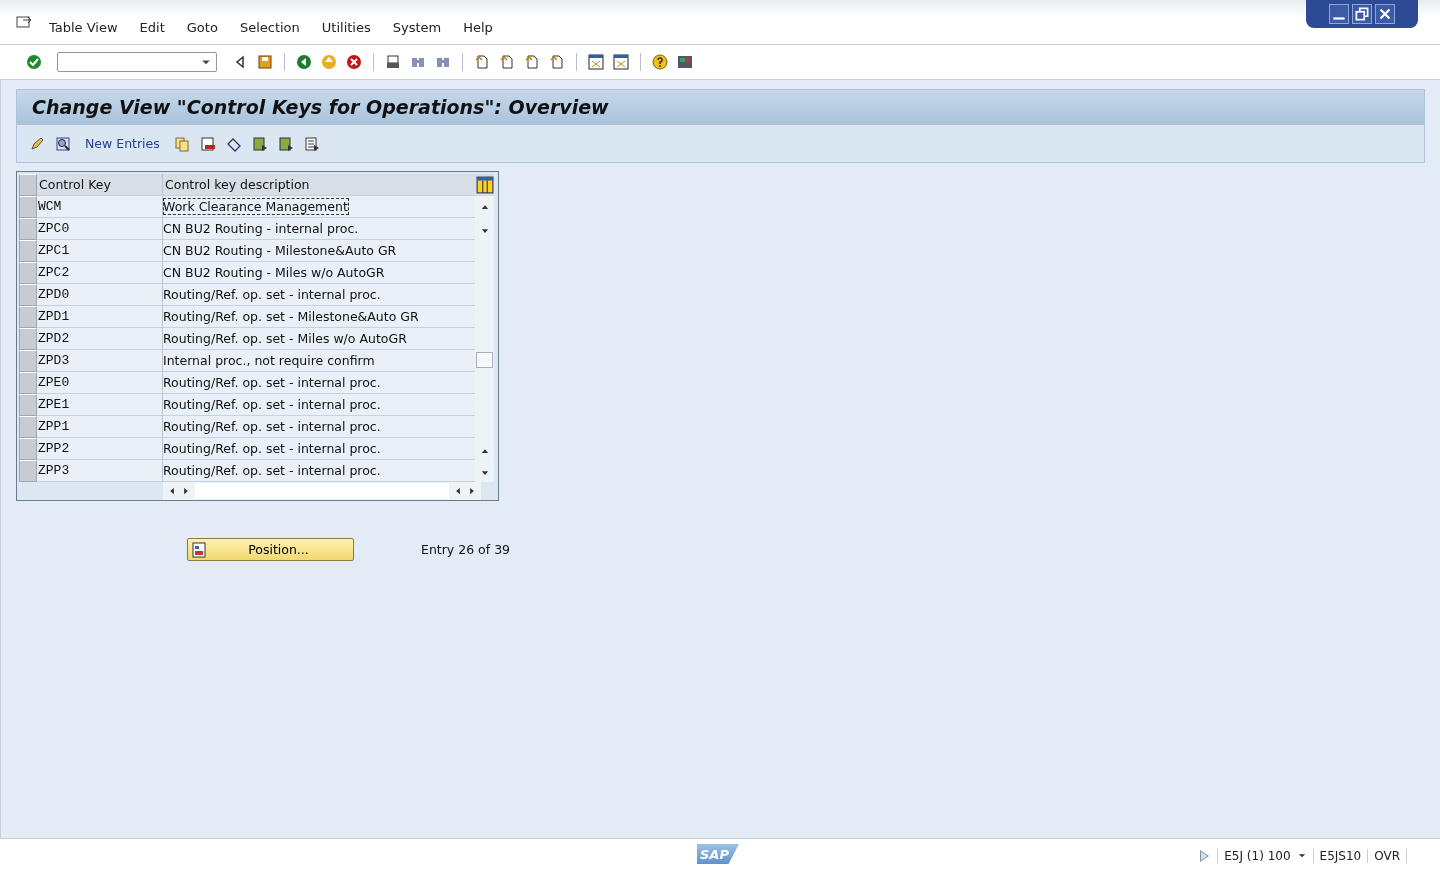 This screenshot has height=870, width=1440. What do you see at coordinates (83, 27) in the screenshot?
I see `menu-item: Table View` at bounding box center [83, 27].